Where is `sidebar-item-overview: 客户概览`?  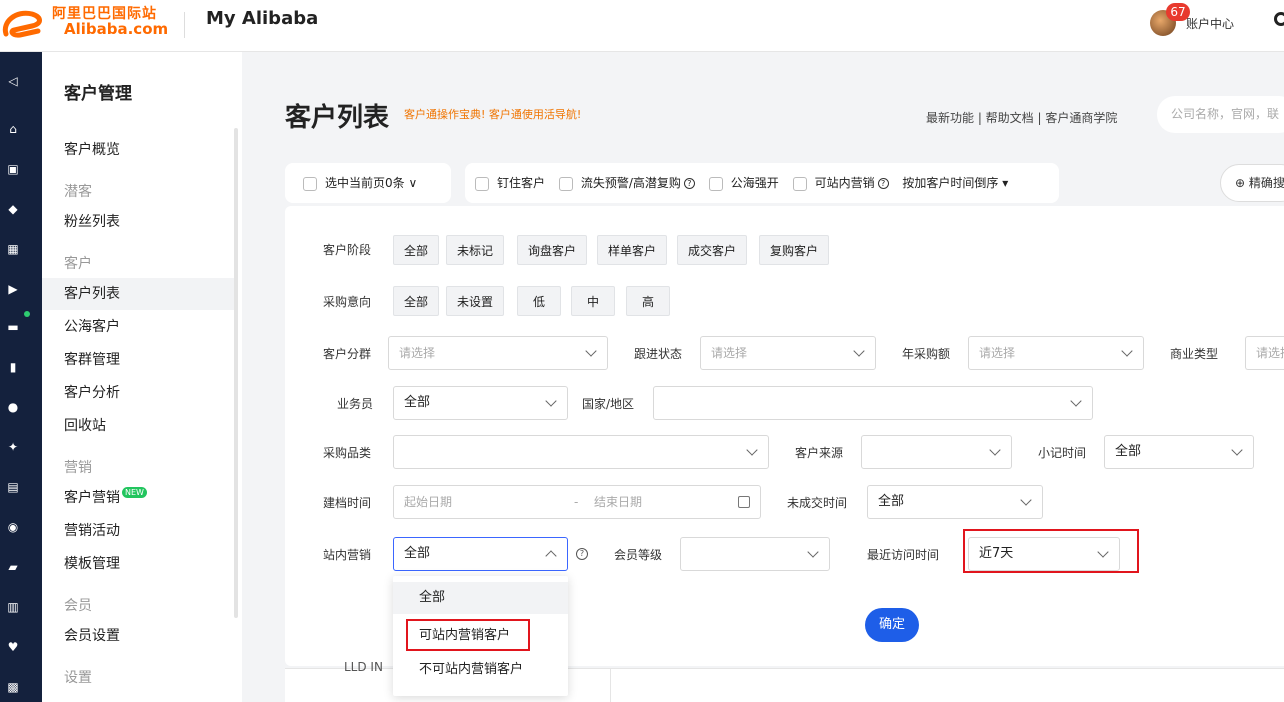
sidebar-item-overview: 客户概览 is located at coordinates (138, 150).